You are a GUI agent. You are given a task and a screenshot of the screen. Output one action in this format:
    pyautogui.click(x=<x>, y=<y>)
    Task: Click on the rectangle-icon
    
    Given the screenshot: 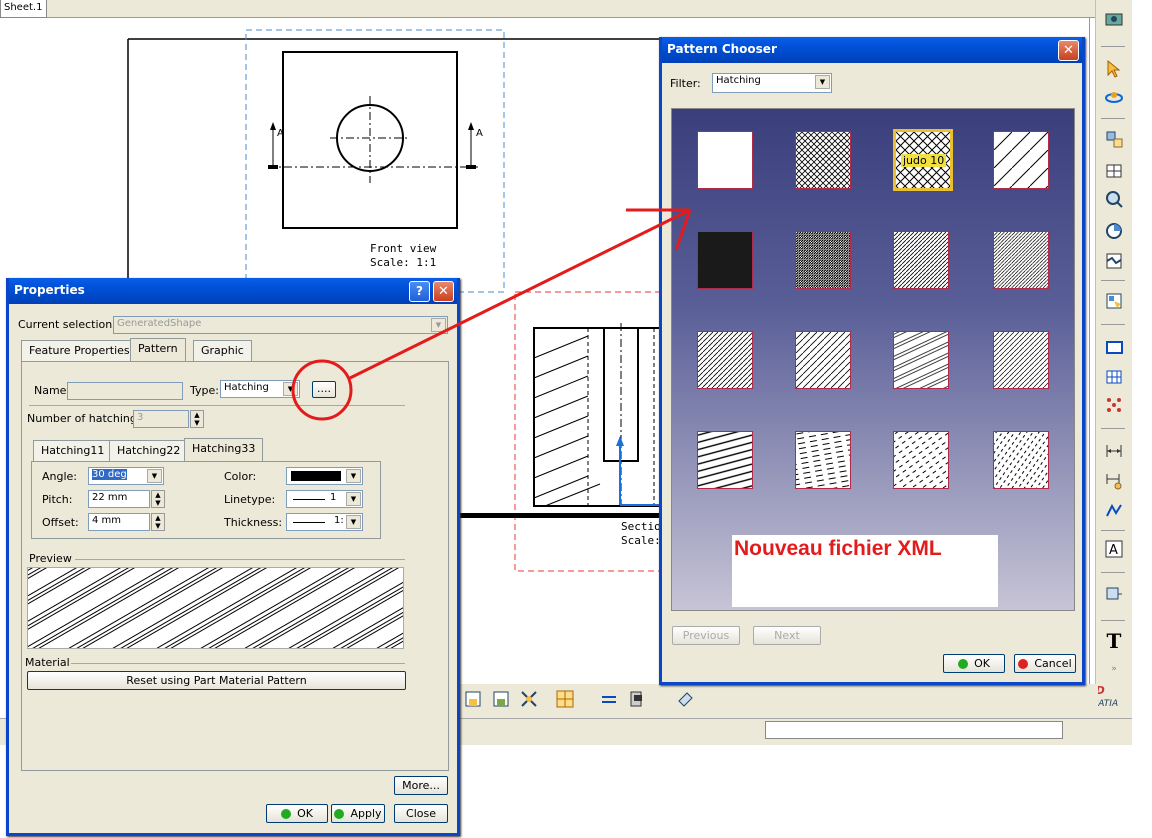 What is the action you would take?
    pyautogui.click(x=1114, y=347)
    